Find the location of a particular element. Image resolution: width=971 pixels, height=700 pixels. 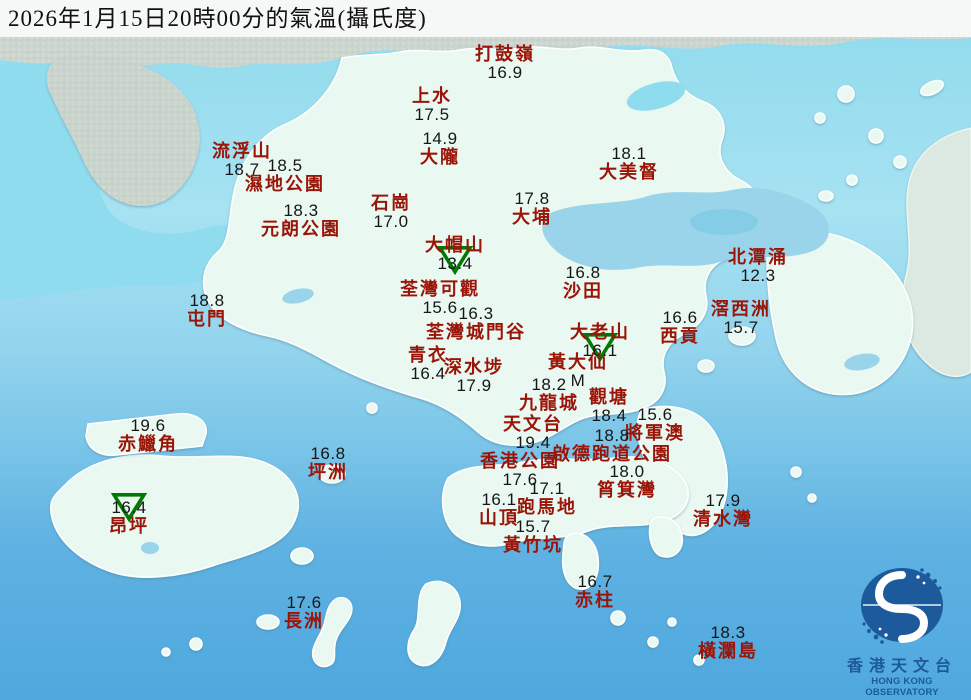

station-name: 長洲 is located at coordinates (304, 620).